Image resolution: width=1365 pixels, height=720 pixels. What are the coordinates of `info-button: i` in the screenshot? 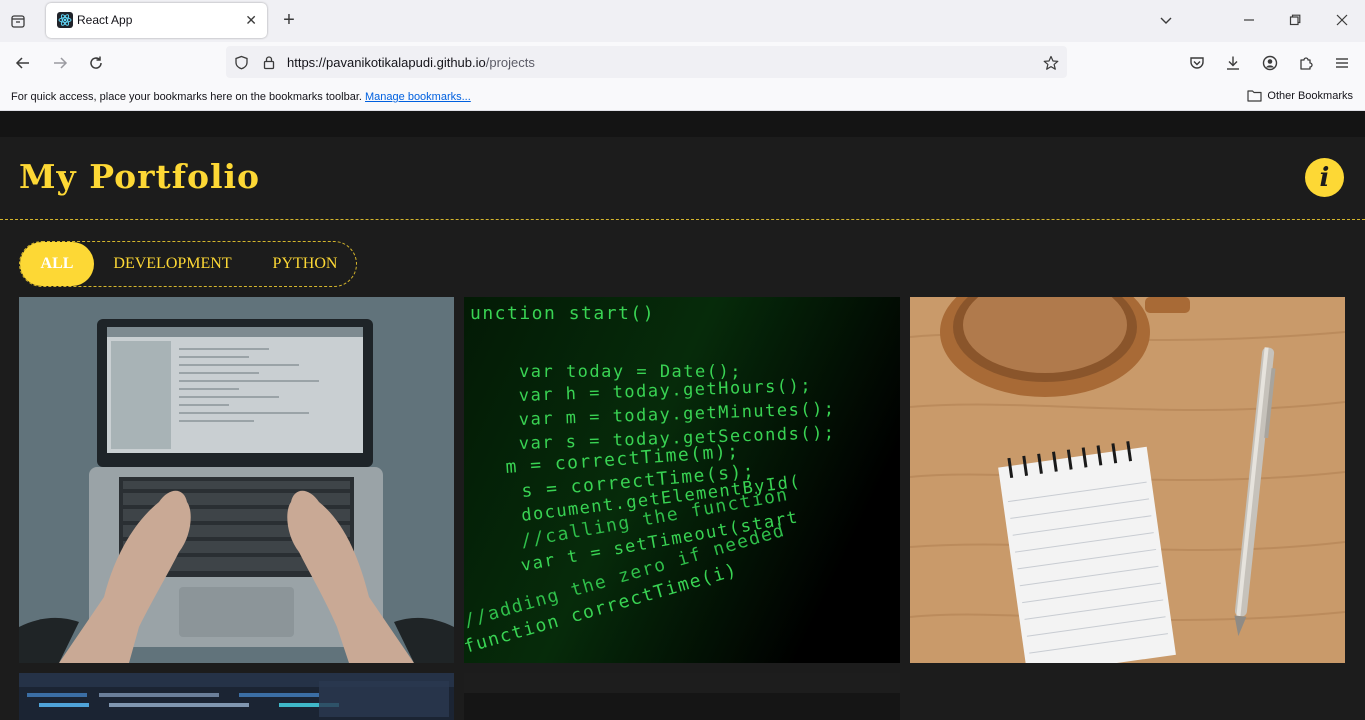 It's located at (1324, 177).